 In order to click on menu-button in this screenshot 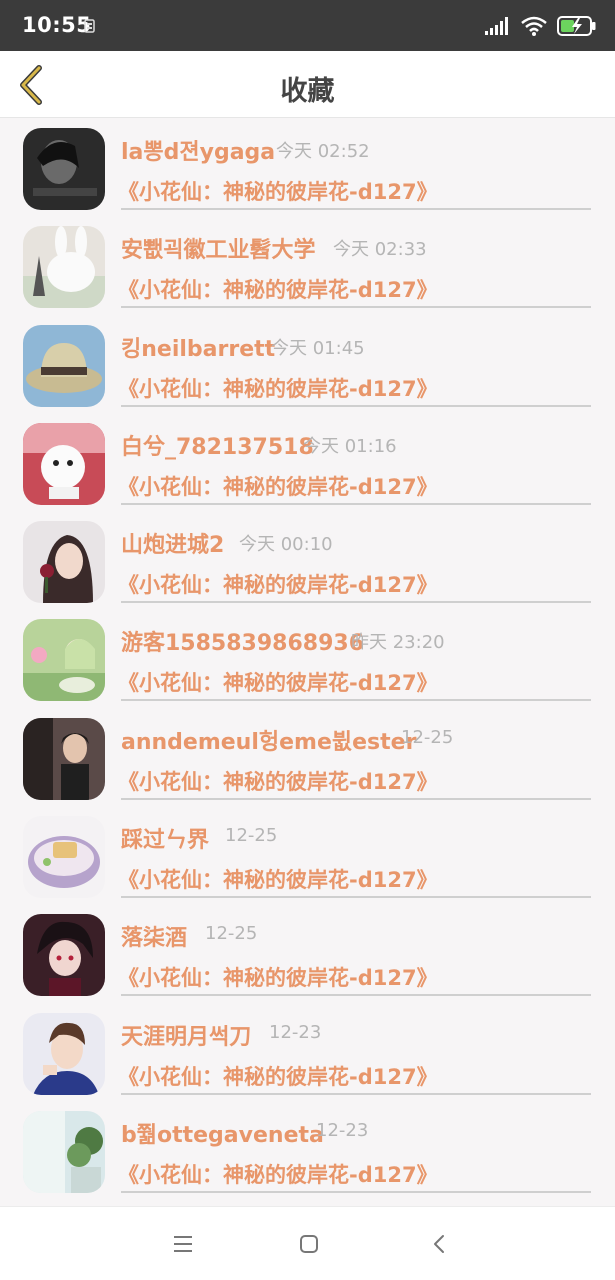, I will do `click(183, 1244)`.